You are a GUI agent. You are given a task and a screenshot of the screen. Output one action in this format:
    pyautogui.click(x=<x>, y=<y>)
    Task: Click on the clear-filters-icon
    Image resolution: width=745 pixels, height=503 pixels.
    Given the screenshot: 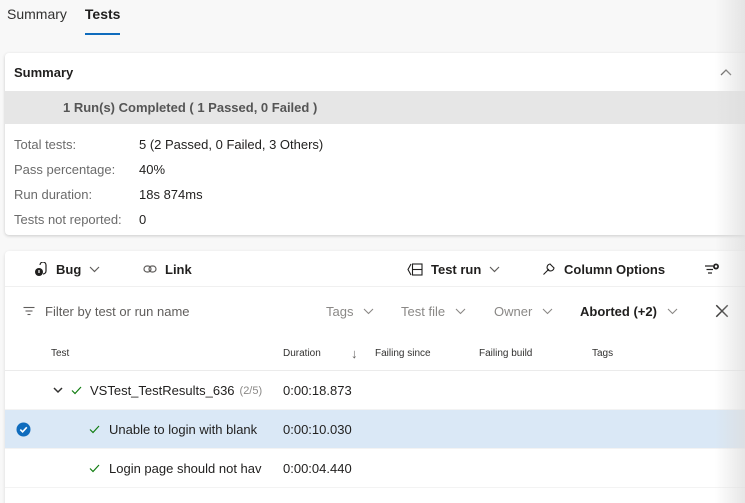 What is the action you would take?
    pyautogui.click(x=722, y=311)
    